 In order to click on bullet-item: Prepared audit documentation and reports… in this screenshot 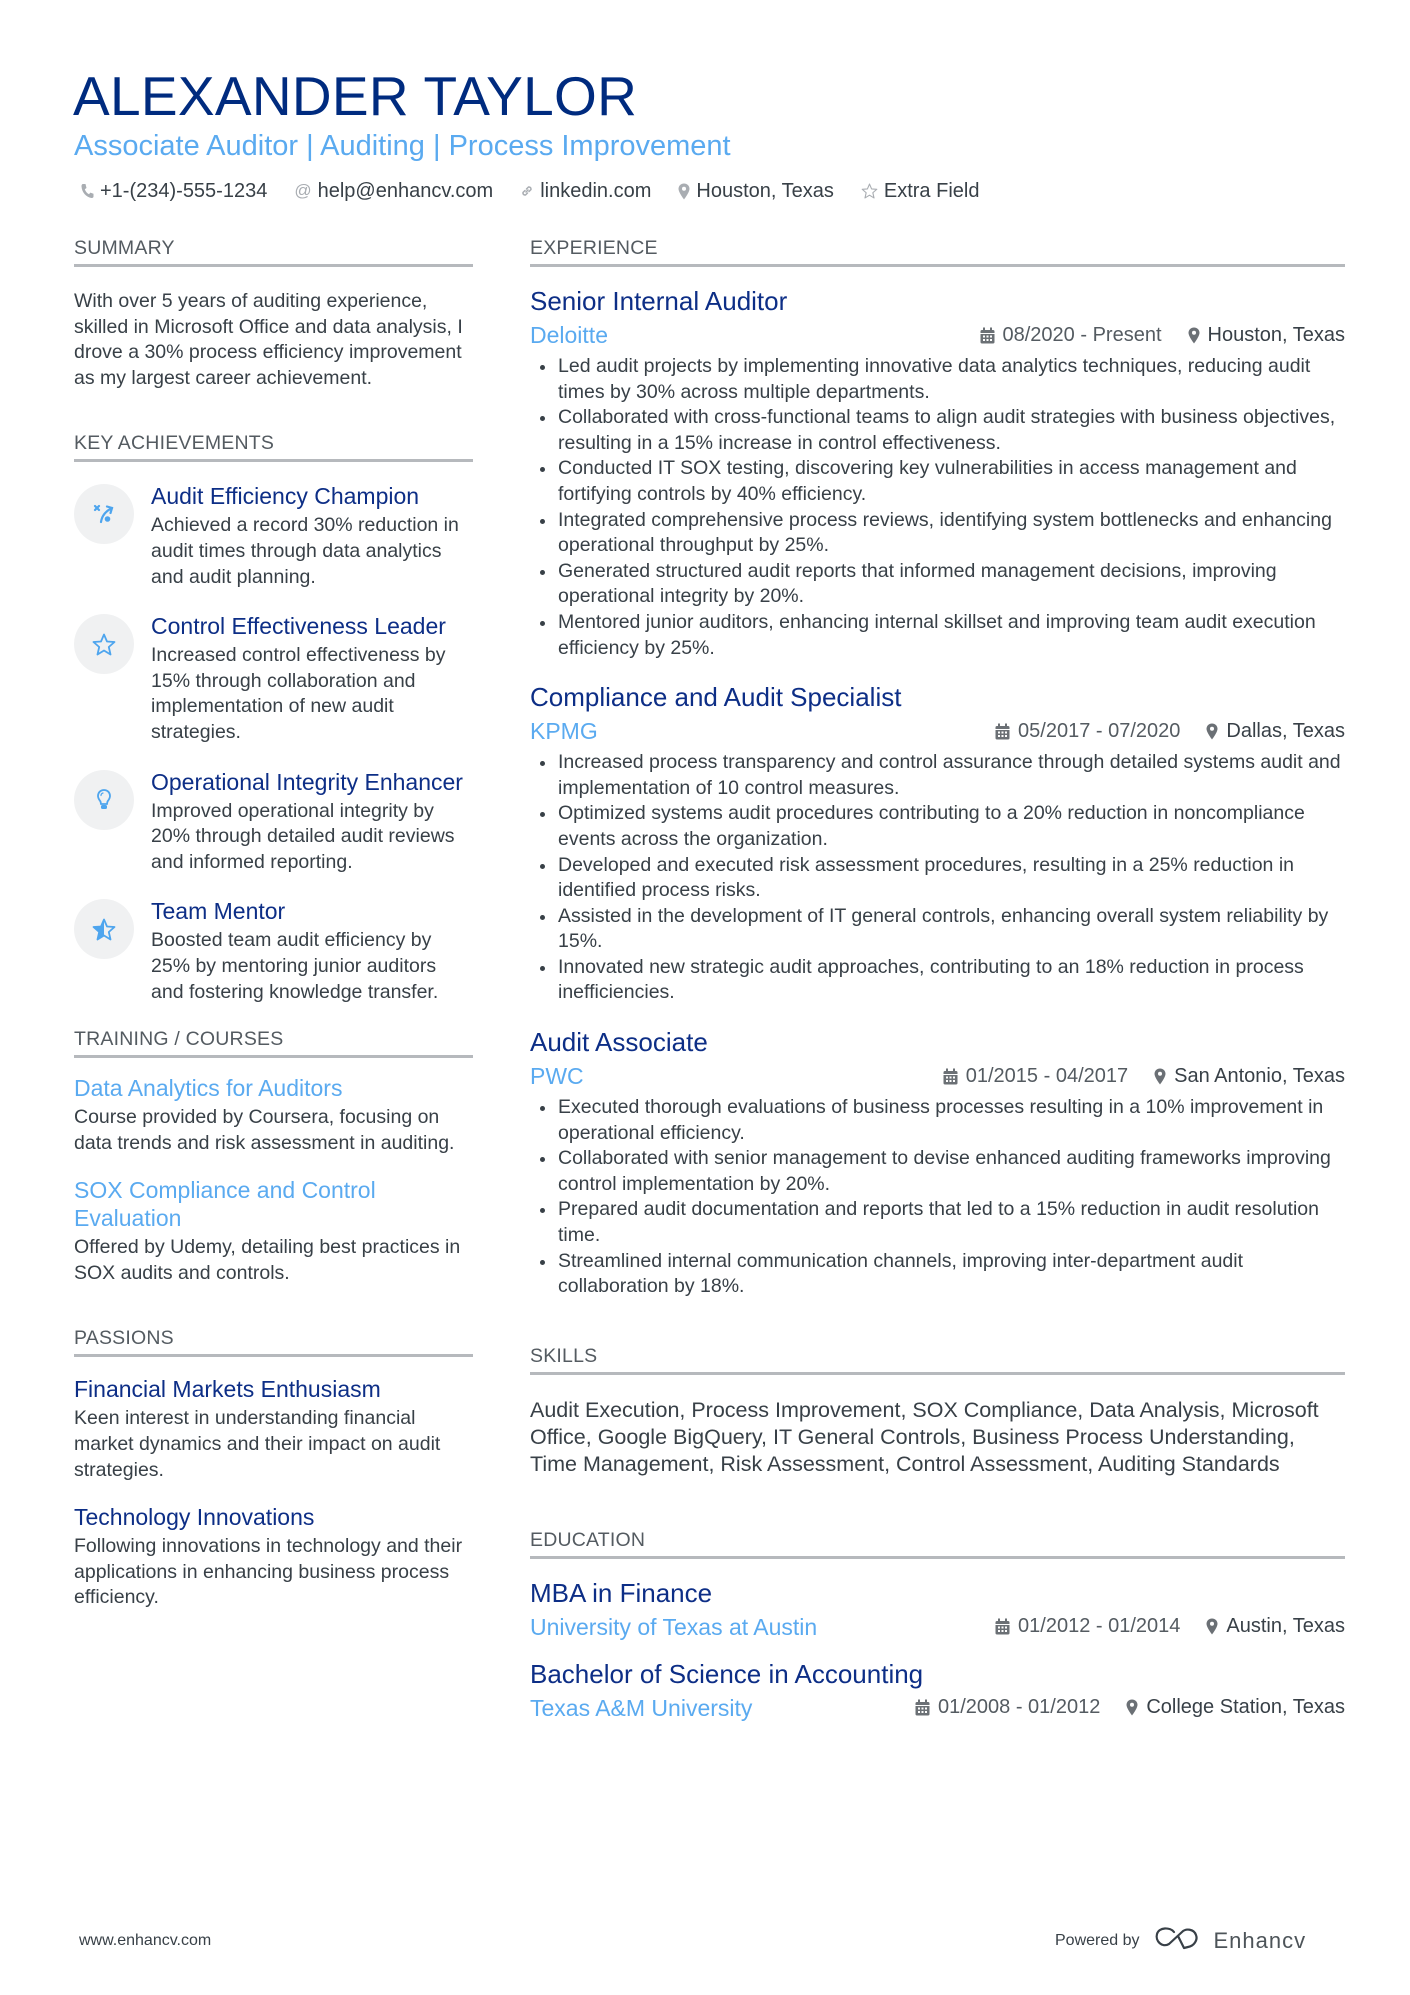, I will do `click(937, 1222)`.